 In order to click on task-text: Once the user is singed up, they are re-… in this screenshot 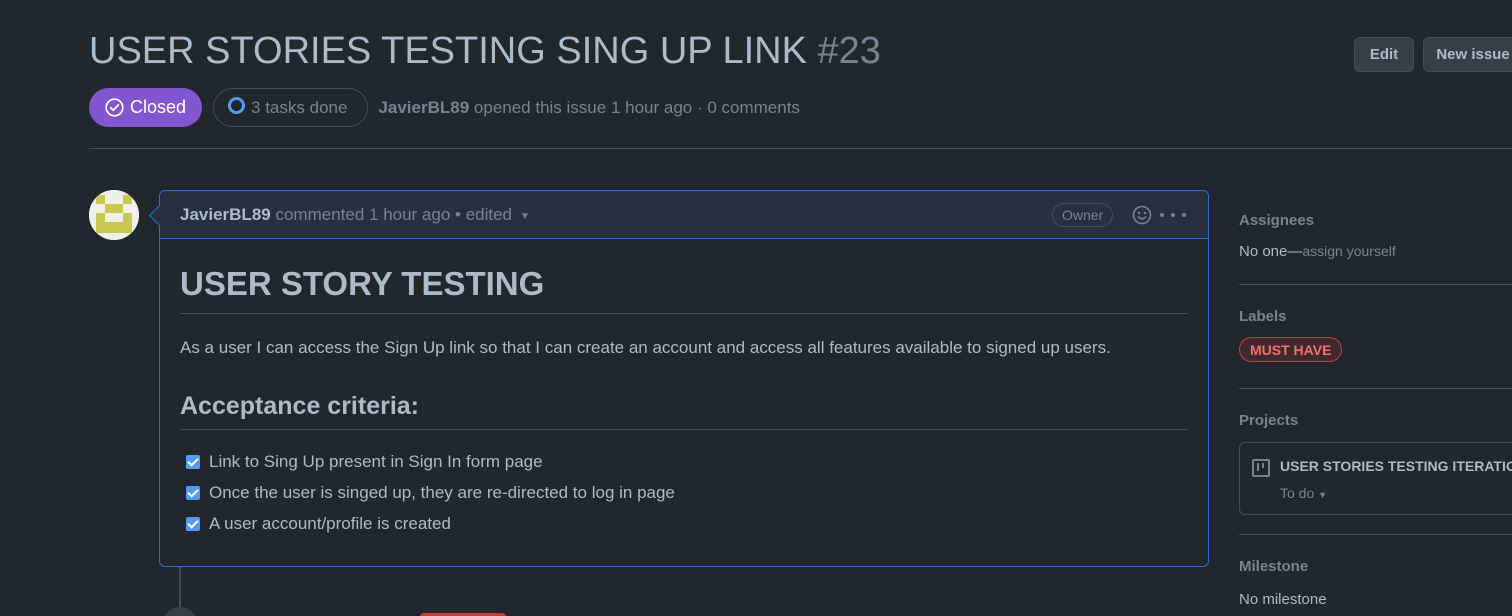, I will do `click(442, 492)`.